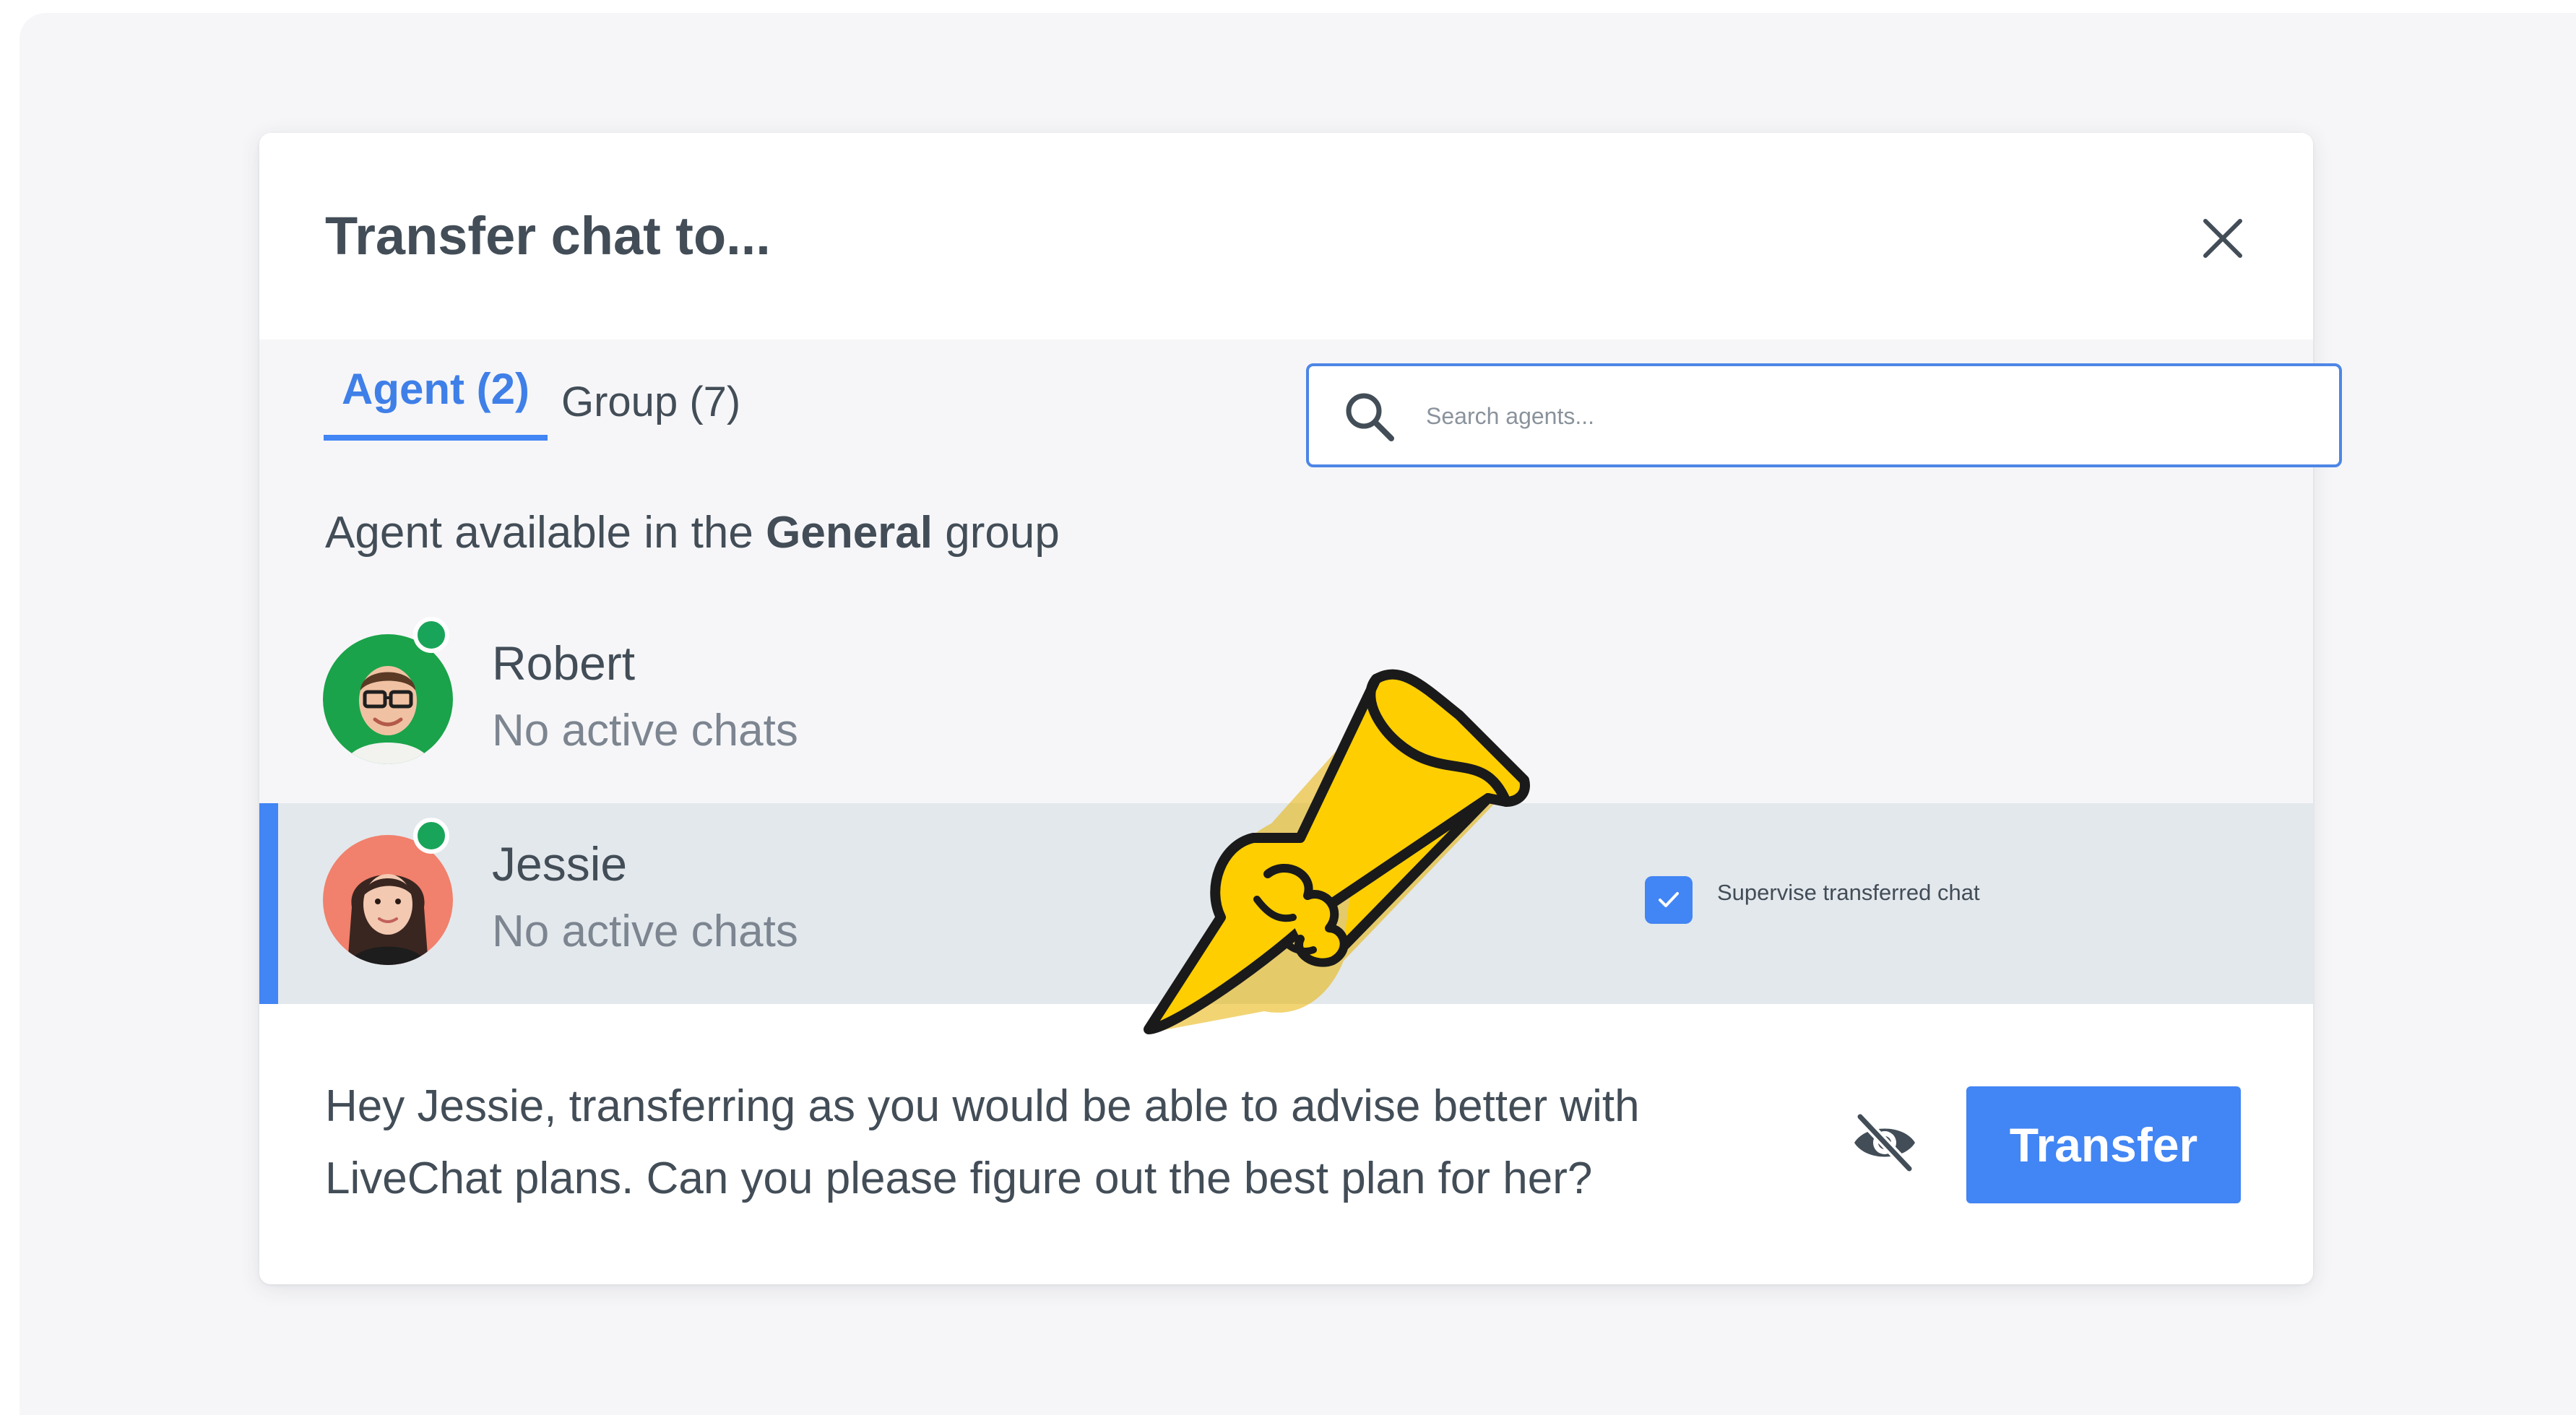  What do you see at coordinates (560, 864) in the screenshot?
I see `agent-name: Jessie` at bounding box center [560, 864].